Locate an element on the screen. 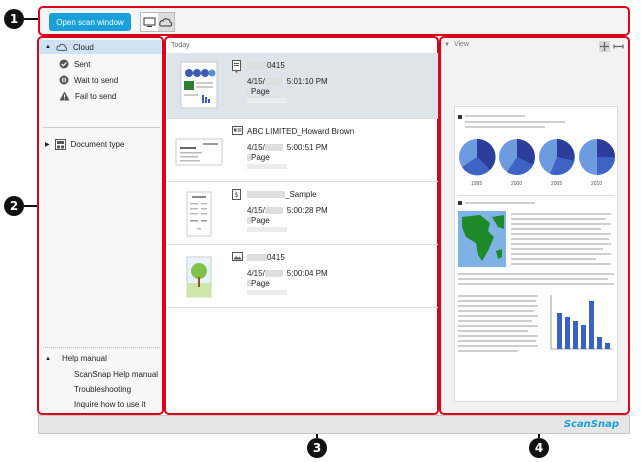 The image size is (641, 462). sidebar-item-cloud: ▲ Cloud is located at coordinates (100, 47).